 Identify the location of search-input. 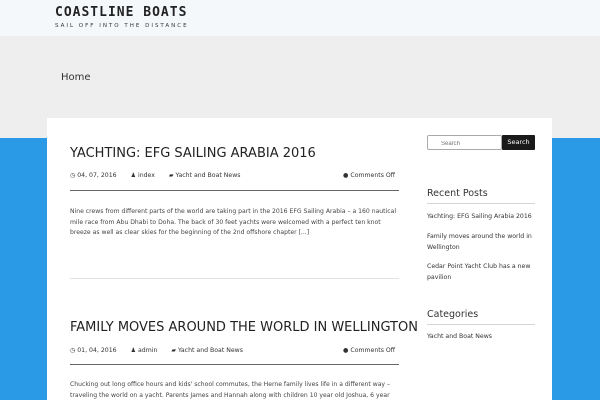
(464, 142).